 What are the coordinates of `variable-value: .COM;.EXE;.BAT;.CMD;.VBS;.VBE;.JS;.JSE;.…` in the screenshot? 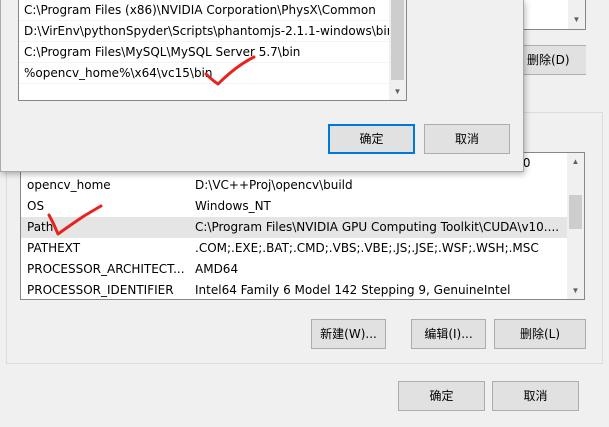 It's located at (367, 248).